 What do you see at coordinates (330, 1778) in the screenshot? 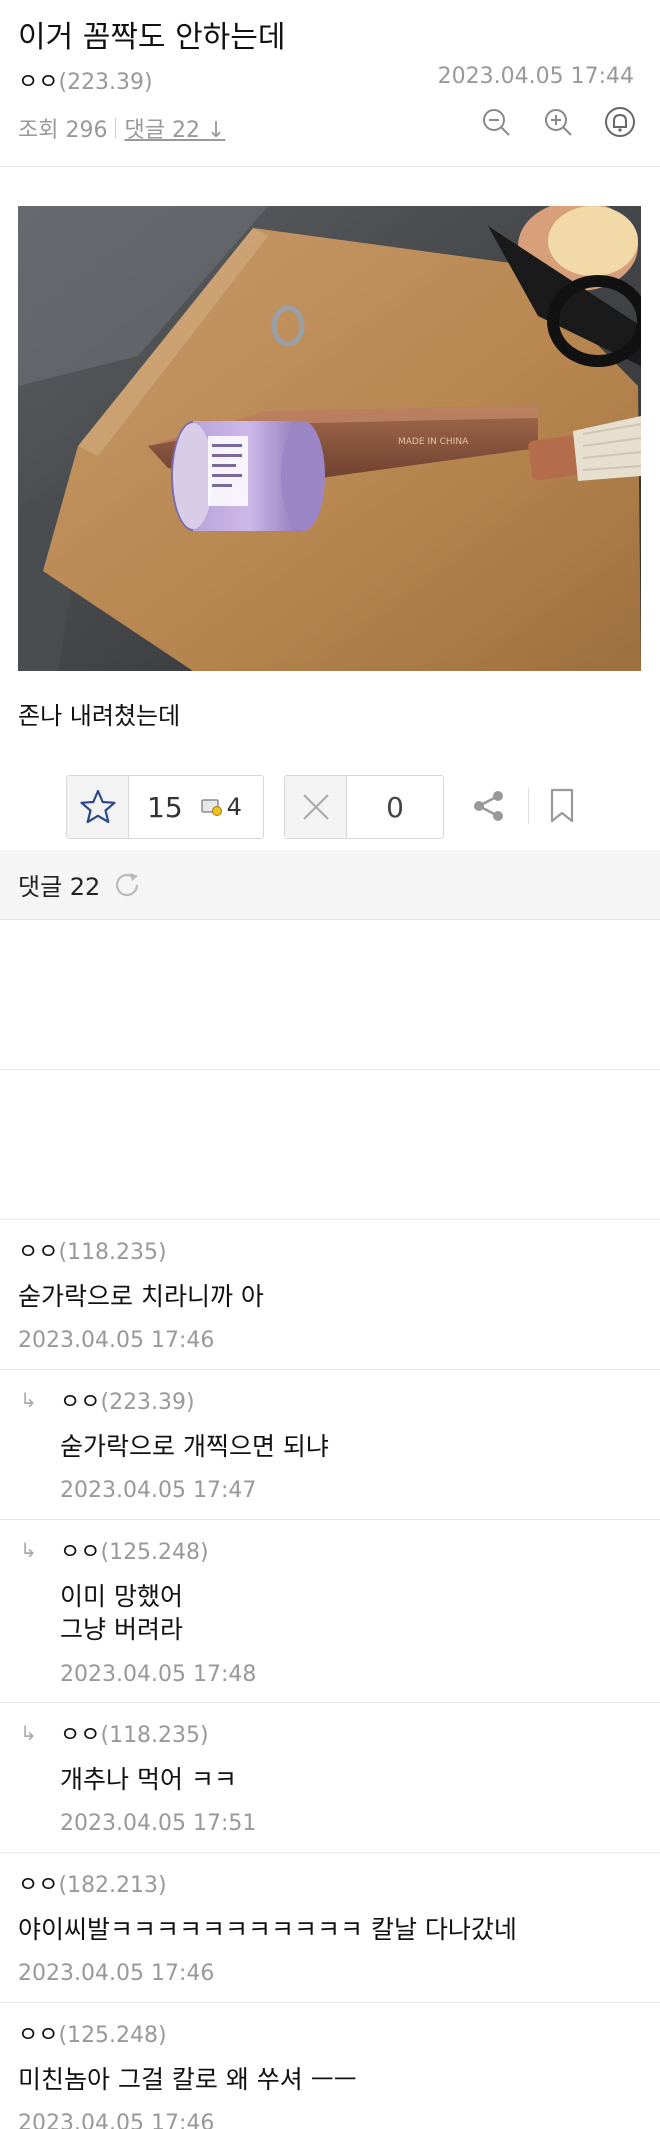
I see `reply-item: ↳ ㅇㅇ(118.235) 개추나 먹어 ㅋㅋ 2023.04.05 17:51` at bounding box center [330, 1778].